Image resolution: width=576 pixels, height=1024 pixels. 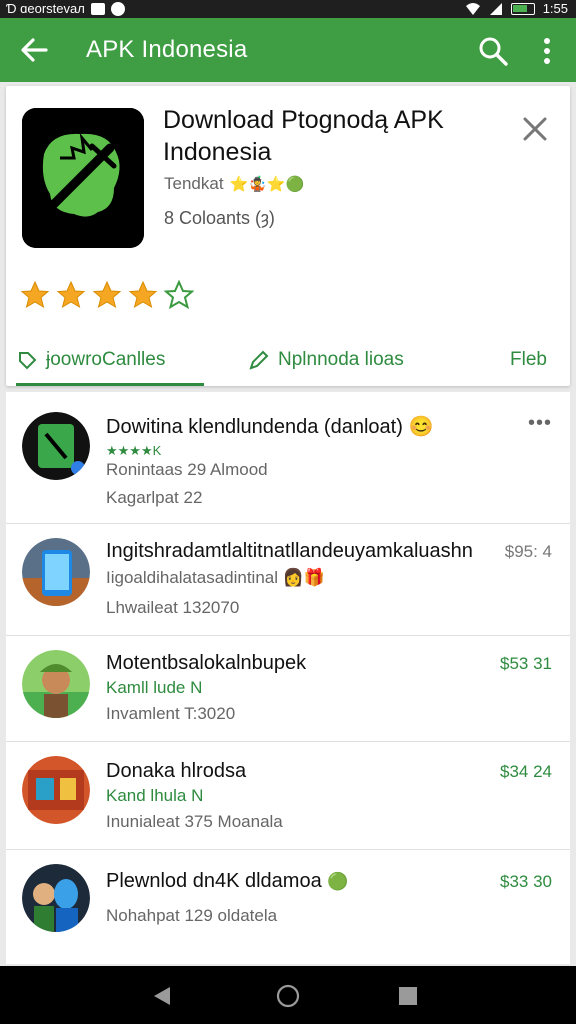 I want to click on mini-rating: ★★★★K, so click(x=134, y=450).